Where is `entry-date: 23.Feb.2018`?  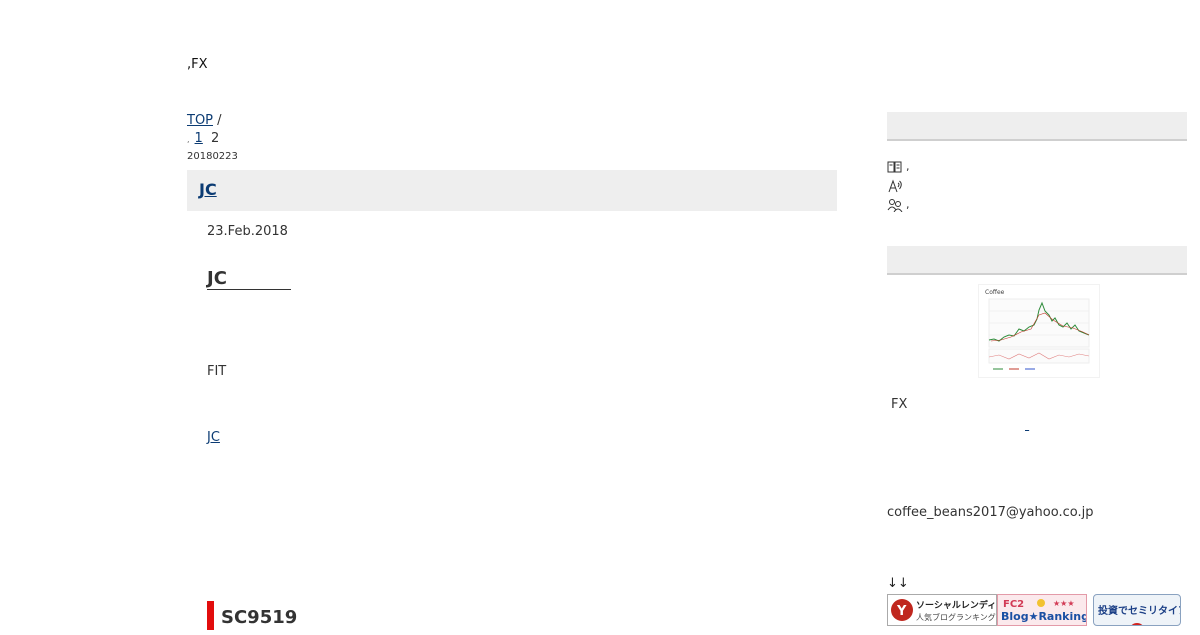
entry-date: 23.Feb.2018 is located at coordinates (247, 231).